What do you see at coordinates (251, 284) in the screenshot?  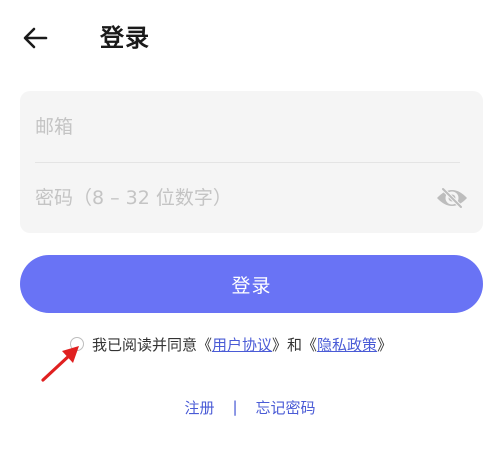 I see `login-button: 登录` at bounding box center [251, 284].